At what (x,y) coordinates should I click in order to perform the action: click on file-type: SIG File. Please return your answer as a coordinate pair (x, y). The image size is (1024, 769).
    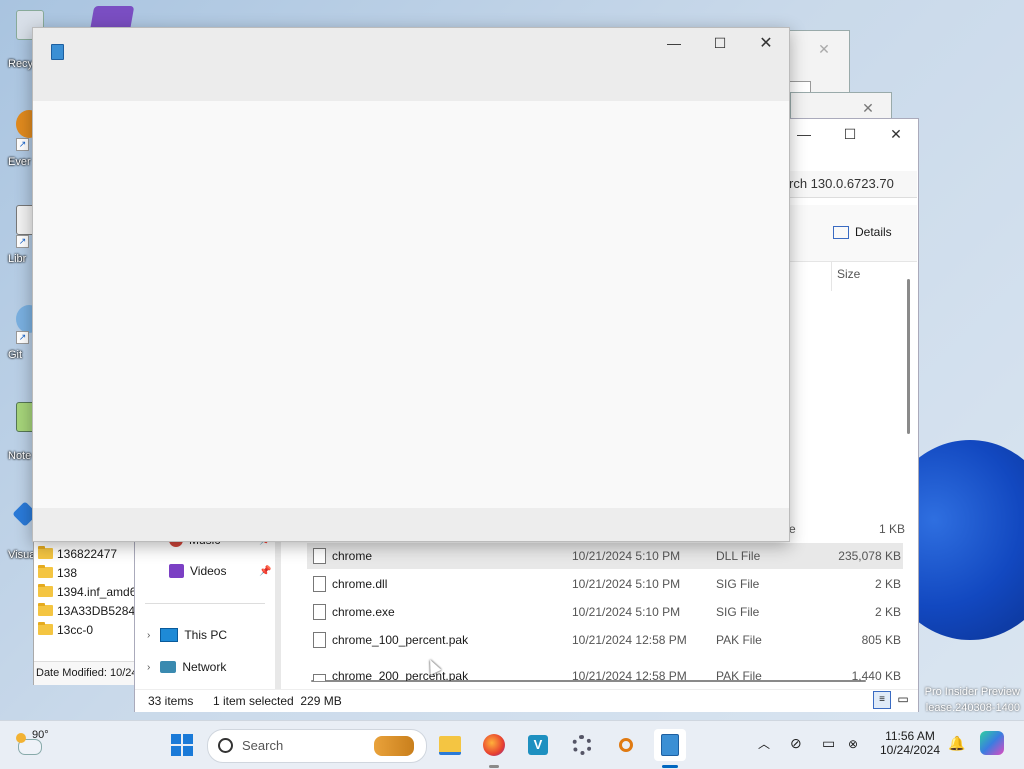
    Looking at the image, I should click on (738, 584).